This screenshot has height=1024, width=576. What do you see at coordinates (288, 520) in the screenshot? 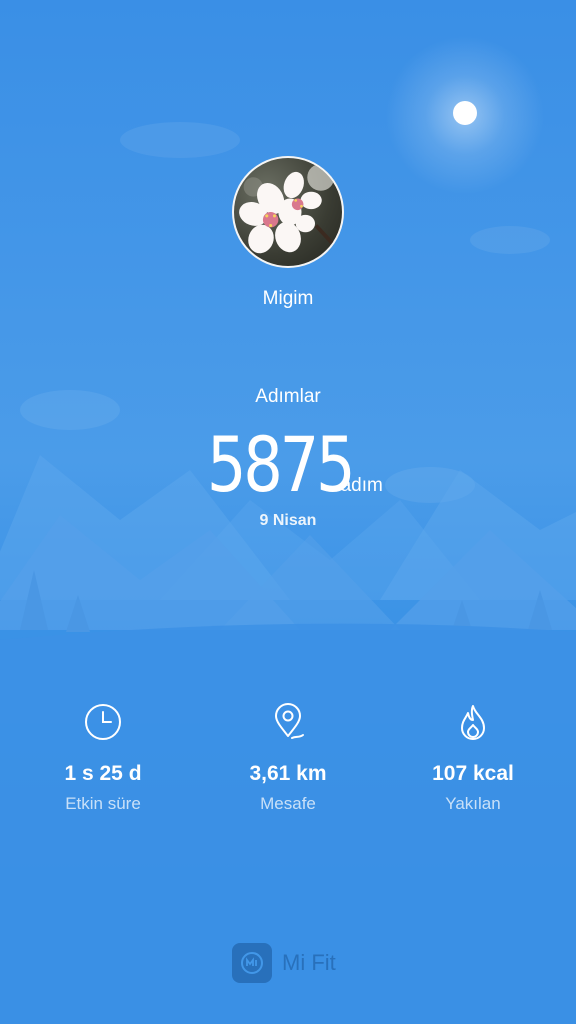
I see `date-label: 9 Nisan` at bounding box center [288, 520].